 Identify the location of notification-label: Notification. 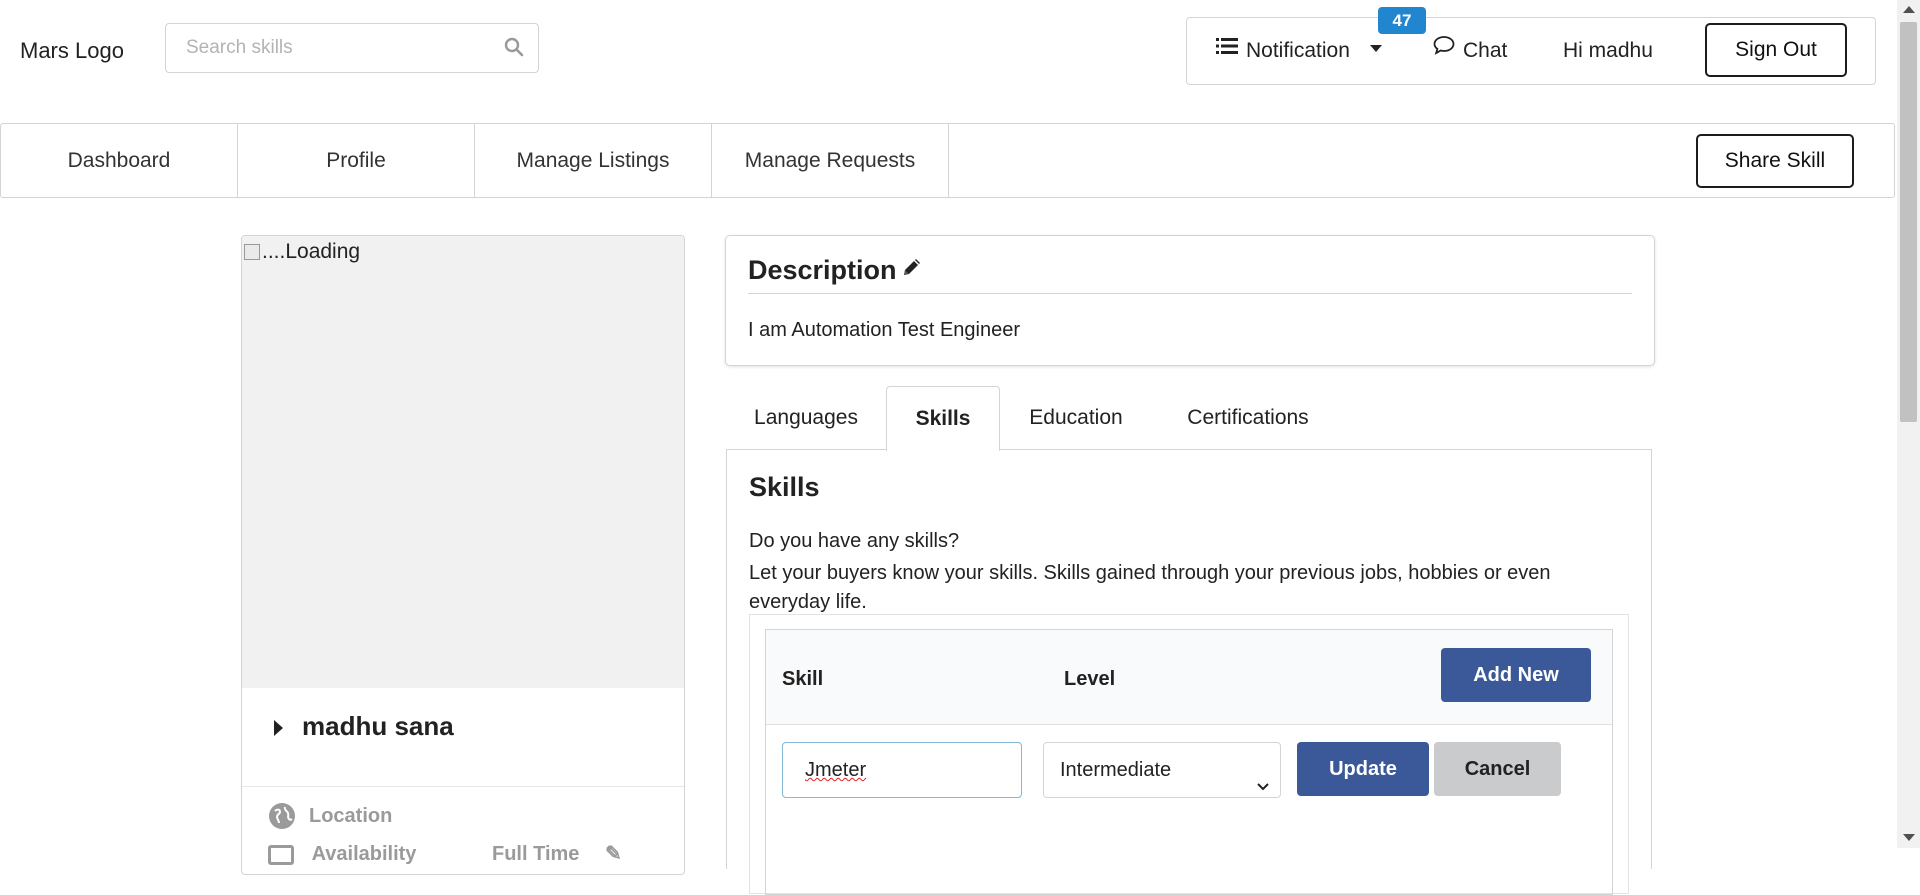
(1298, 50).